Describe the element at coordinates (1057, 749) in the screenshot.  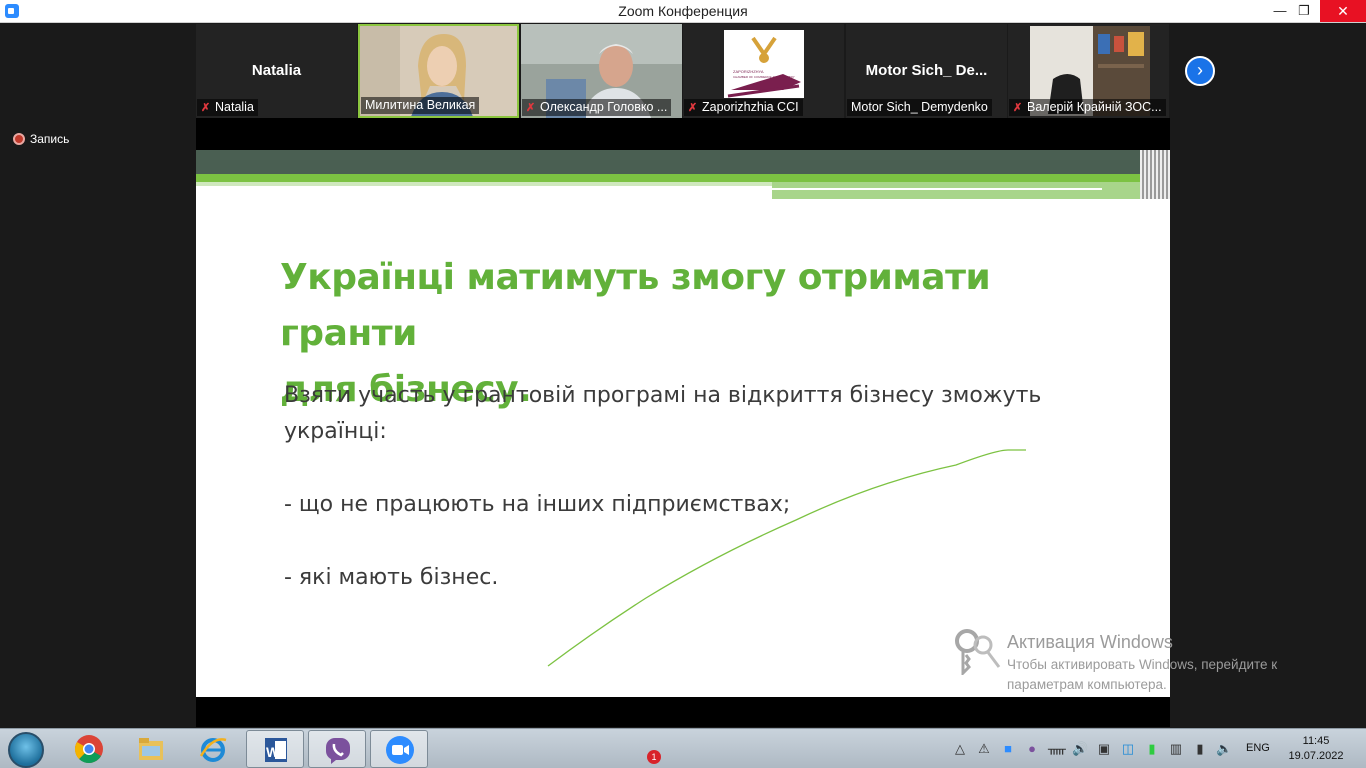
I see `bluetooth-icon: ᚅ` at that location.